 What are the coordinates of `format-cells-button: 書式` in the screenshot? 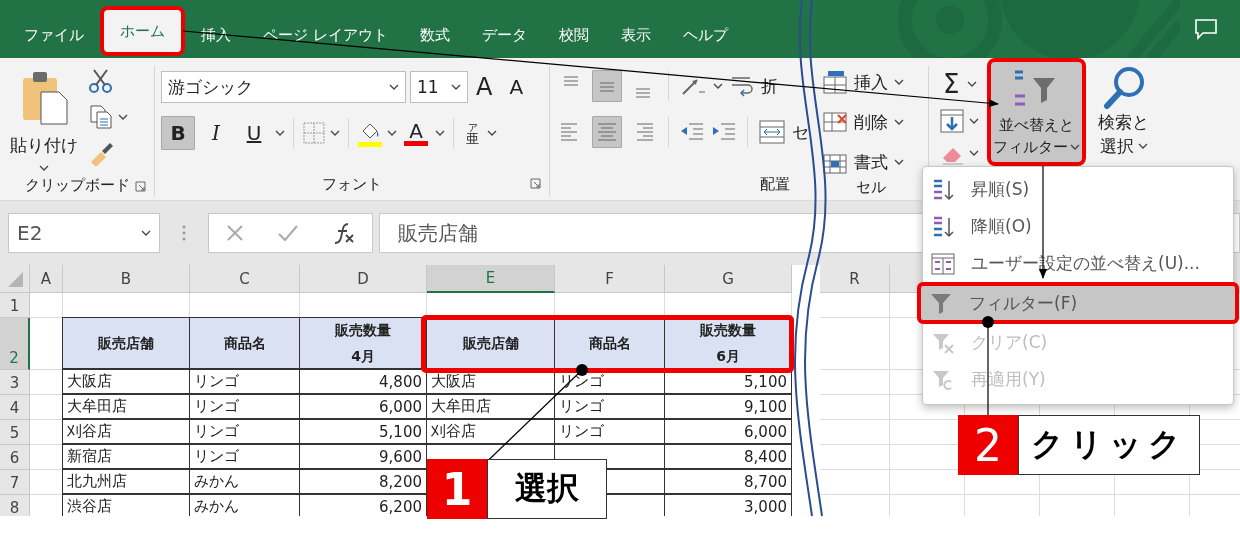 It's located at (863, 162).